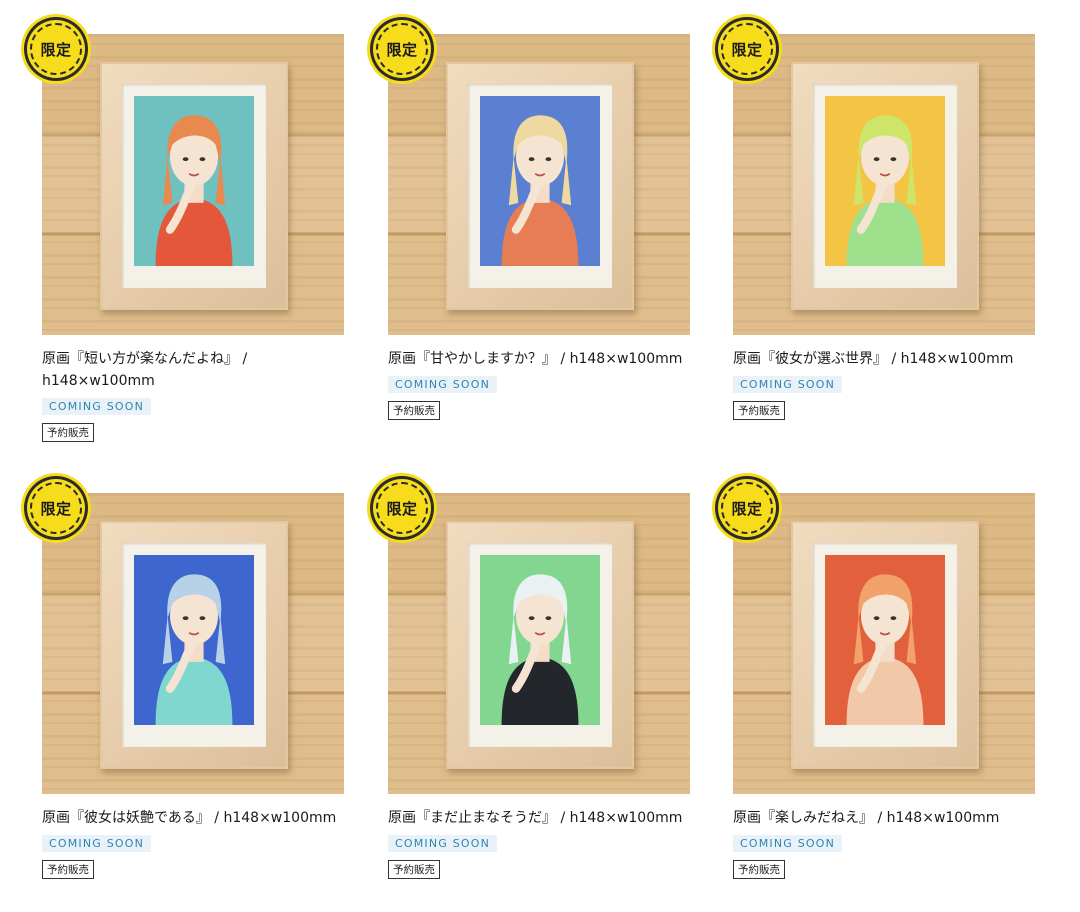 The image size is (1080, 912). What do you see at coordinates (884, 359) in the screenshot?
I see `product-title: 原画『彼女が選ぶ世界』 / h148×w100mm` at bounding box center [884, 359].